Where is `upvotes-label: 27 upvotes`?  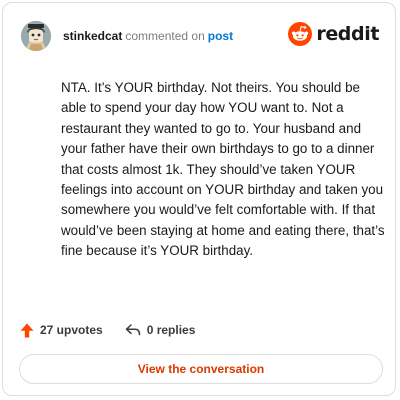
upvotes-label: 27 upvotes is located at coordinates (71, 330).